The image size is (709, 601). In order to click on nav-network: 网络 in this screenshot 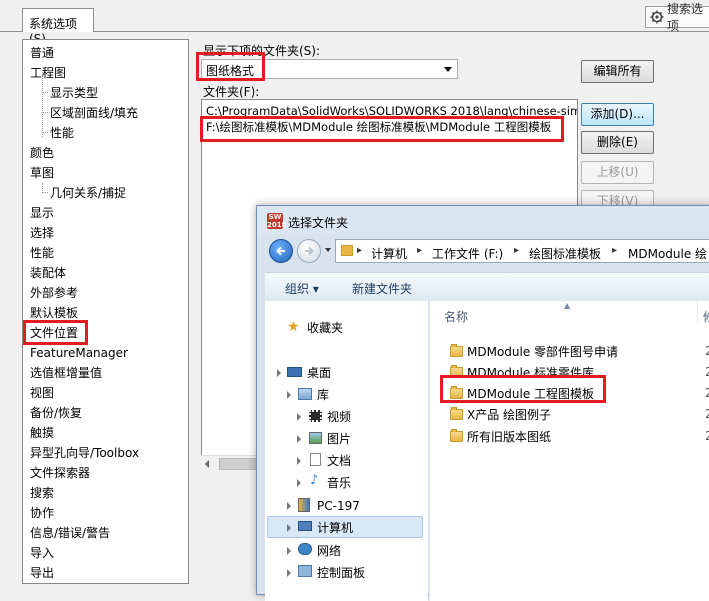, I will do `click(329, 551)`.